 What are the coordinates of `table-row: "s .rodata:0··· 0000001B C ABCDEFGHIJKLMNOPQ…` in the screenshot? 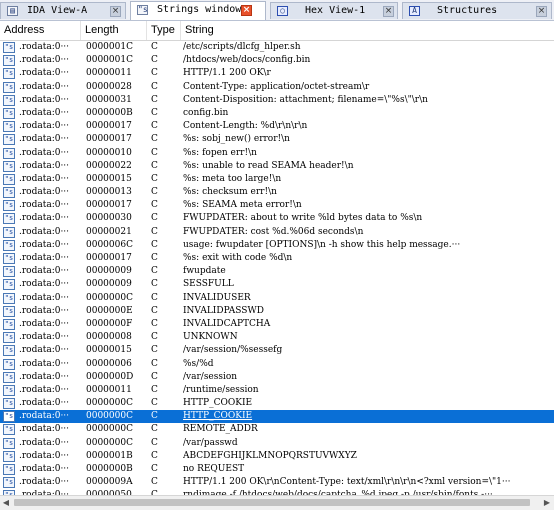 It's located at (277, 456).